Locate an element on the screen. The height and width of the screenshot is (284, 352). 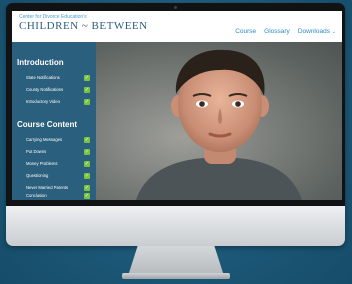
sidebar-item-label: State Notifications is located at coordinates (43, 77).